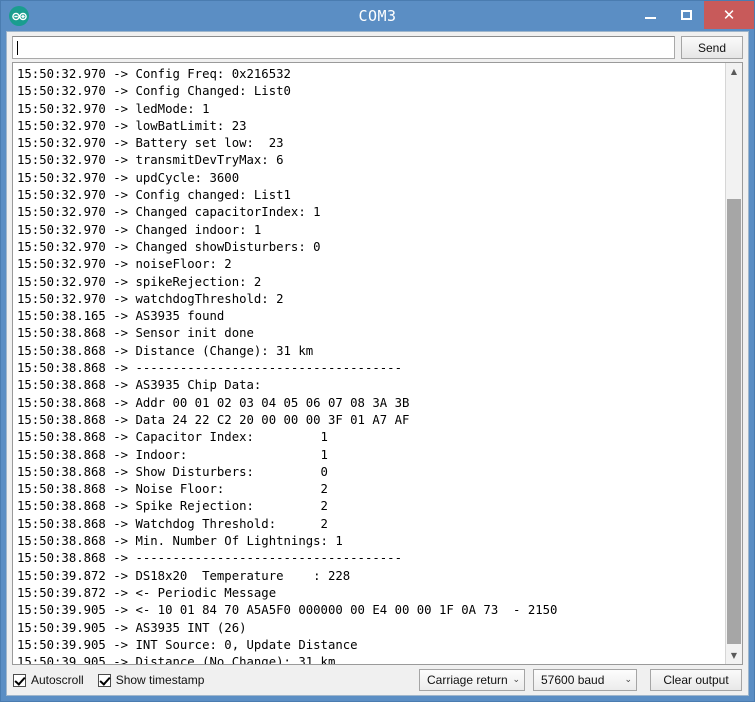 The width and height of the screenshot is (755, 702). Describe the element at coordinates (343, 47) in the screenshot. I see `send-input` at that location.